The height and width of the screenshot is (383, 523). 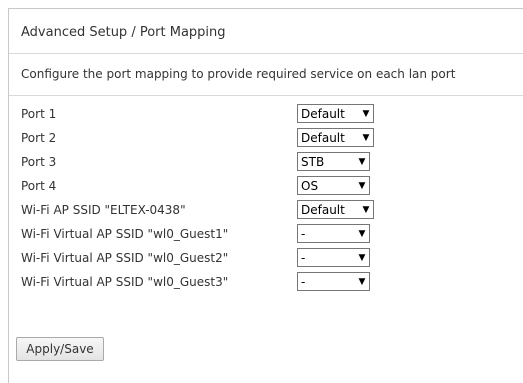 I want to click on select-value: OS, so click(x=310, y=185).